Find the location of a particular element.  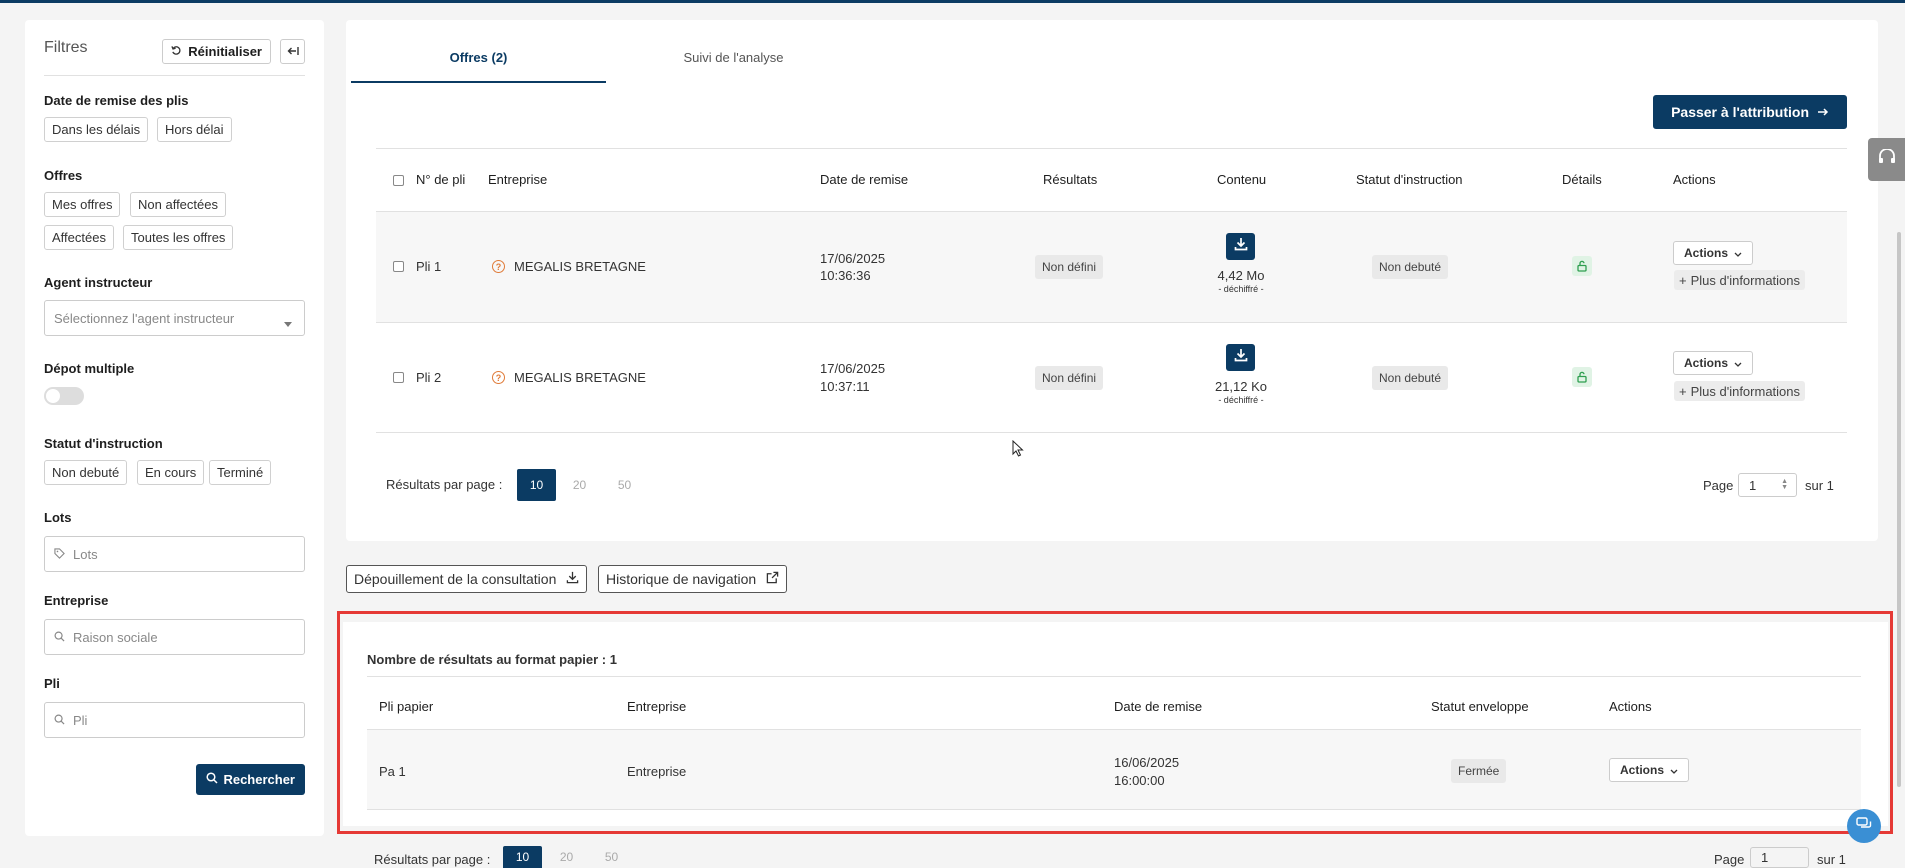

lots-placeholder: Lots is located at coordinates (85, 554).